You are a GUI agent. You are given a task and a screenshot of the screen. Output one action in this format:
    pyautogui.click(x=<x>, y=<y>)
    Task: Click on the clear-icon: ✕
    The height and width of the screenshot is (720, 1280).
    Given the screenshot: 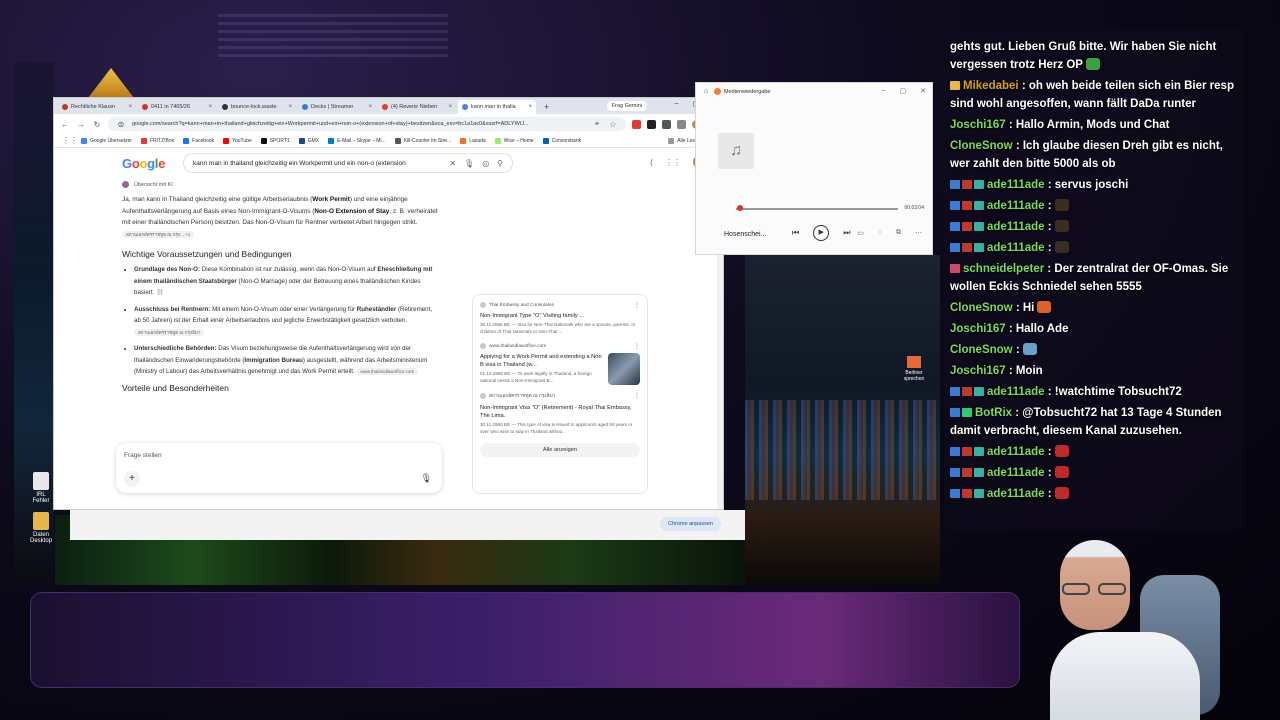 What is the action you would take?
    pyautogui.click(x=452, y=163)
    